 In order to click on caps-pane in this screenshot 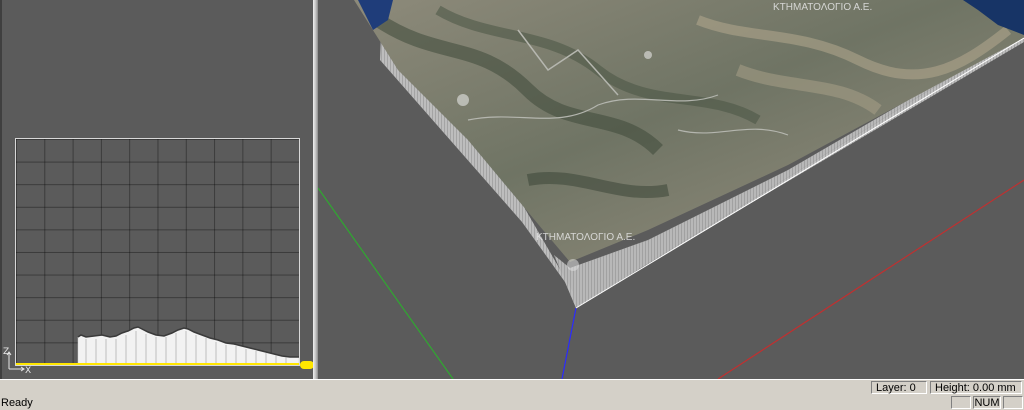, I will do `click(961, 402)`.